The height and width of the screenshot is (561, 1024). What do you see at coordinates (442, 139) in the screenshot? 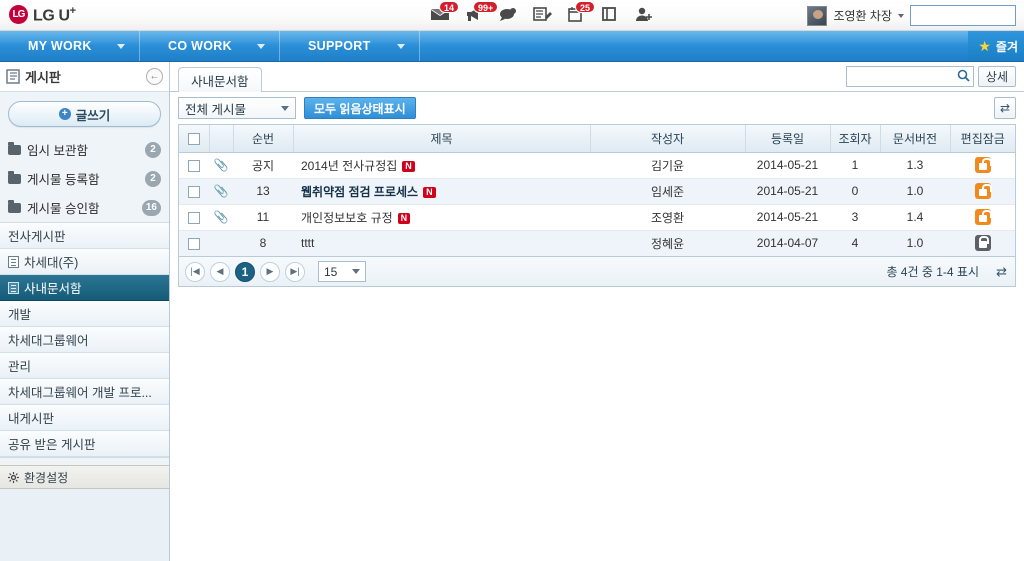
I see `col-title: 제목` at bounding box center [442, 139].